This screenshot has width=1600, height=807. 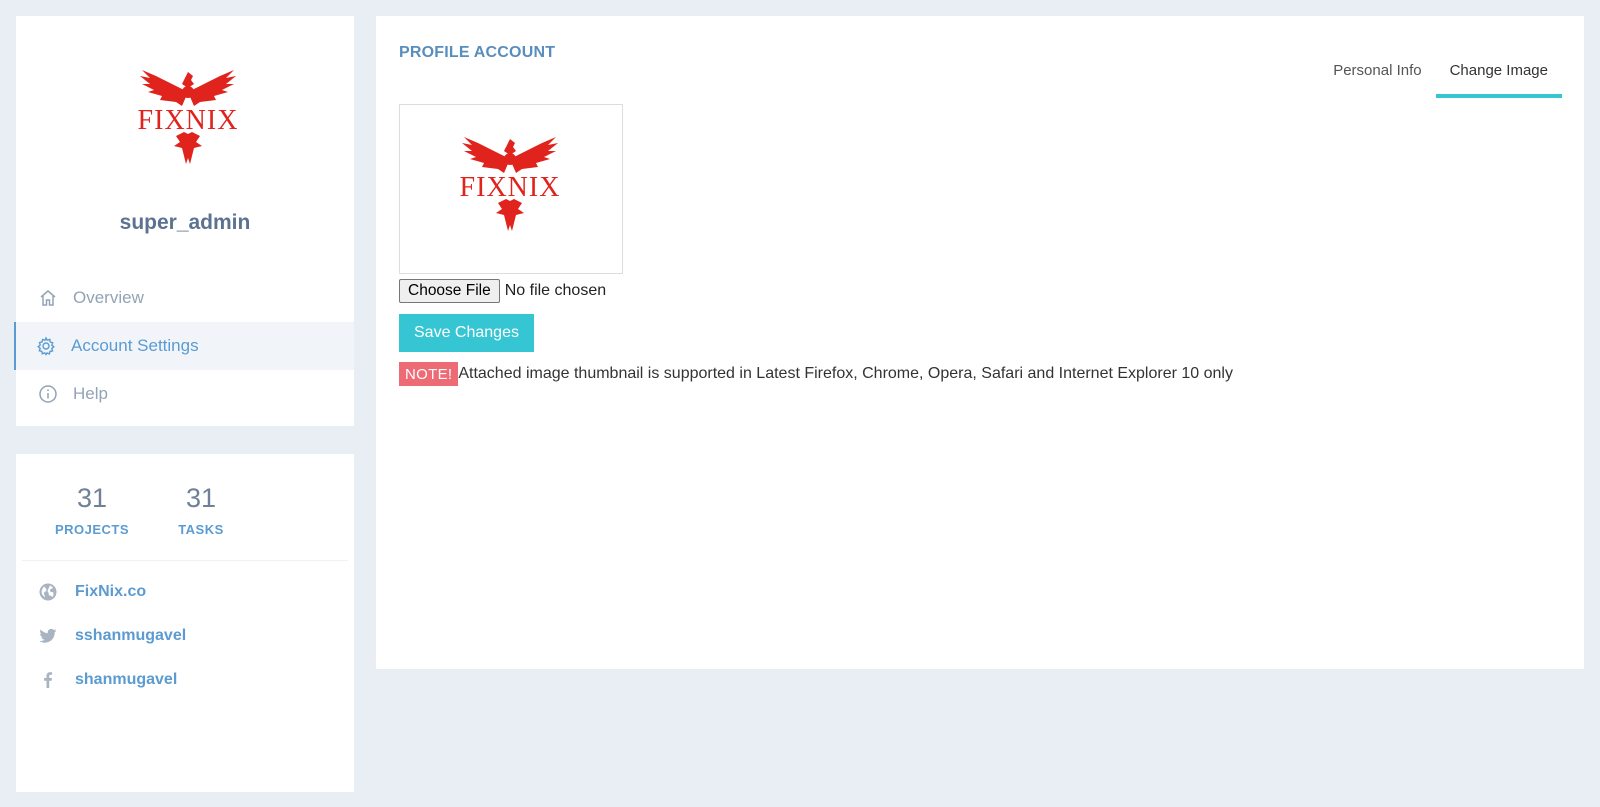 I want to click on stat-projects-value: 31, so click(x=92, y=498).